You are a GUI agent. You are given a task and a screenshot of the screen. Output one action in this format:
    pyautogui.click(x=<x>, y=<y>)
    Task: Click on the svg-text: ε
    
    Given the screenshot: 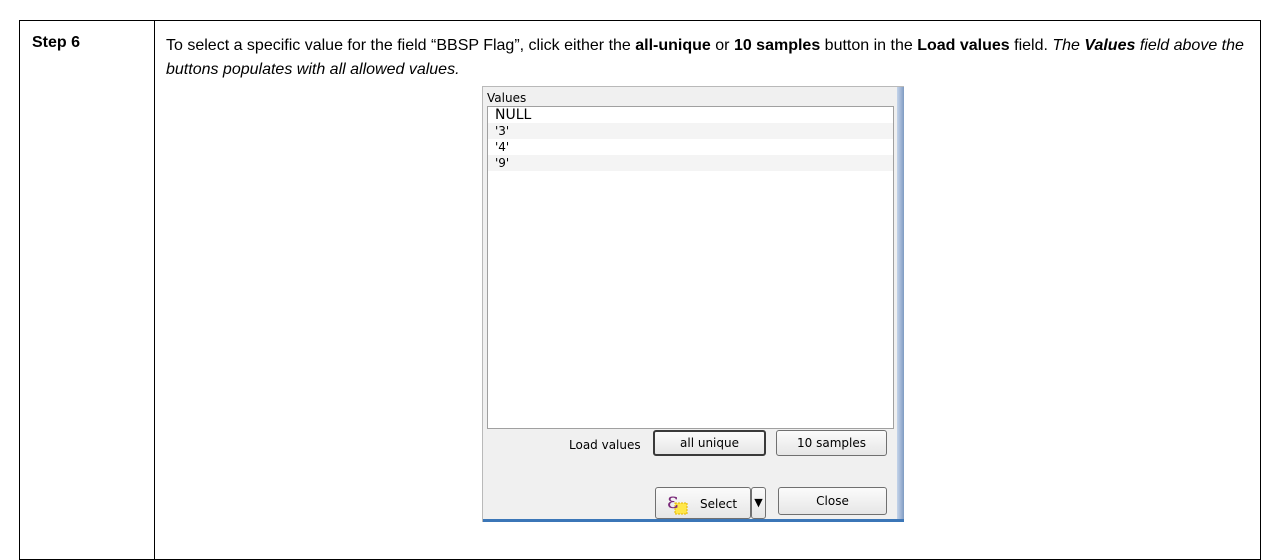 What is the action you would take?
    pyautogui.click(x=672, y=501)
    